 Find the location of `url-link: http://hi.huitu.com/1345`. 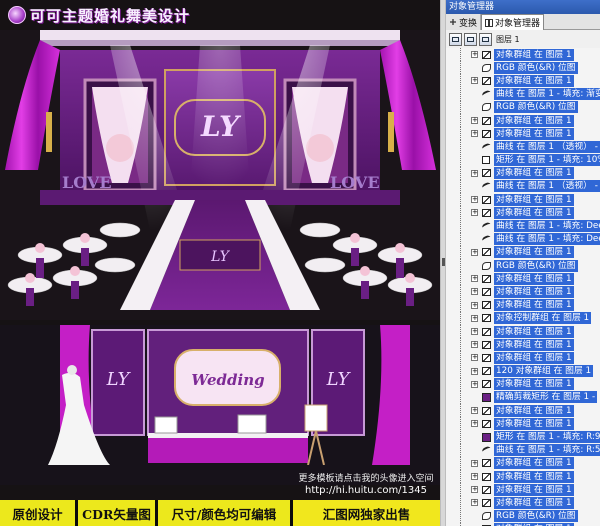

url-link: http://hi.huitu.com/1345 is located at coordinates (366, 490).